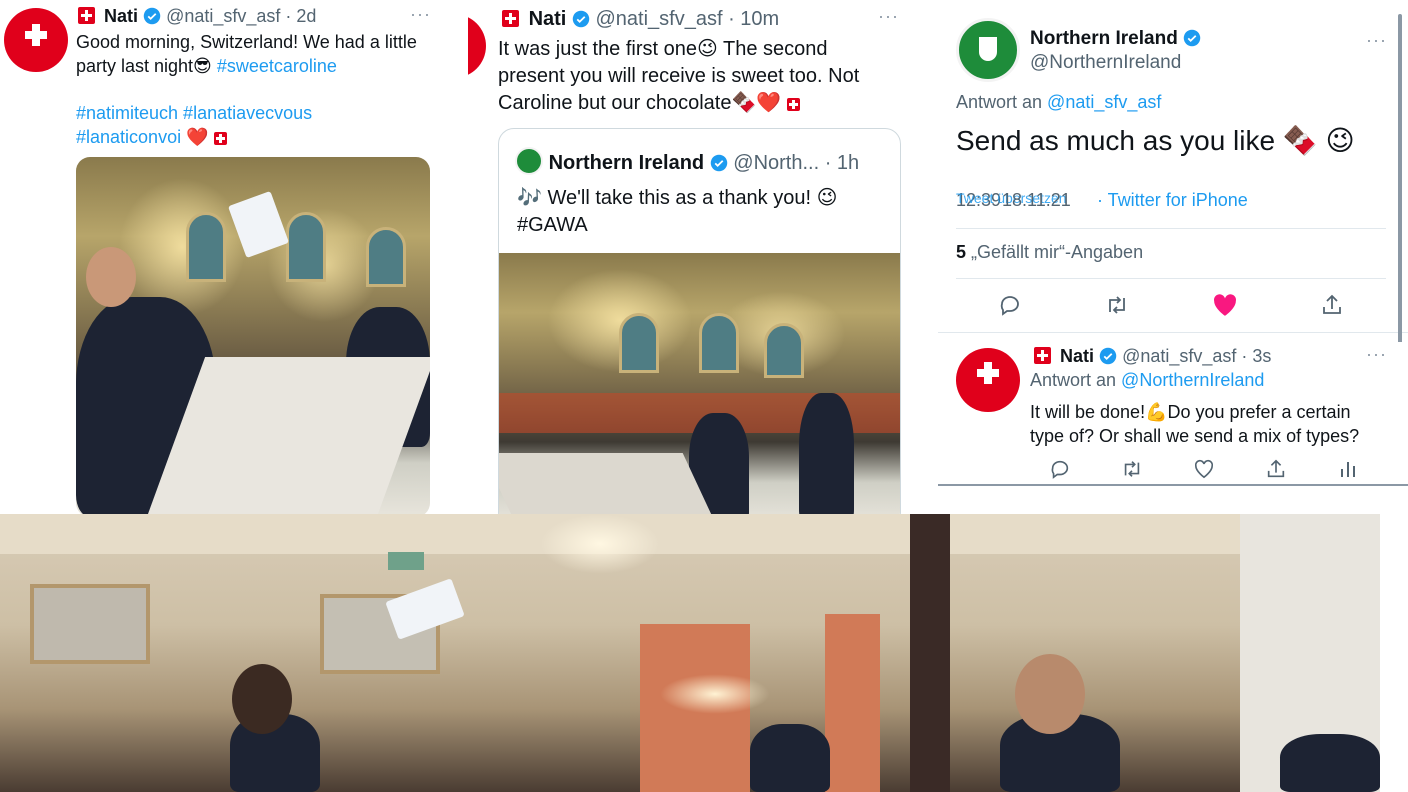  What do you see at coordinates (627, 163) in the screenshot?
I see `quote-author-name: Northern Ireland` at bounding box center [627, 163].